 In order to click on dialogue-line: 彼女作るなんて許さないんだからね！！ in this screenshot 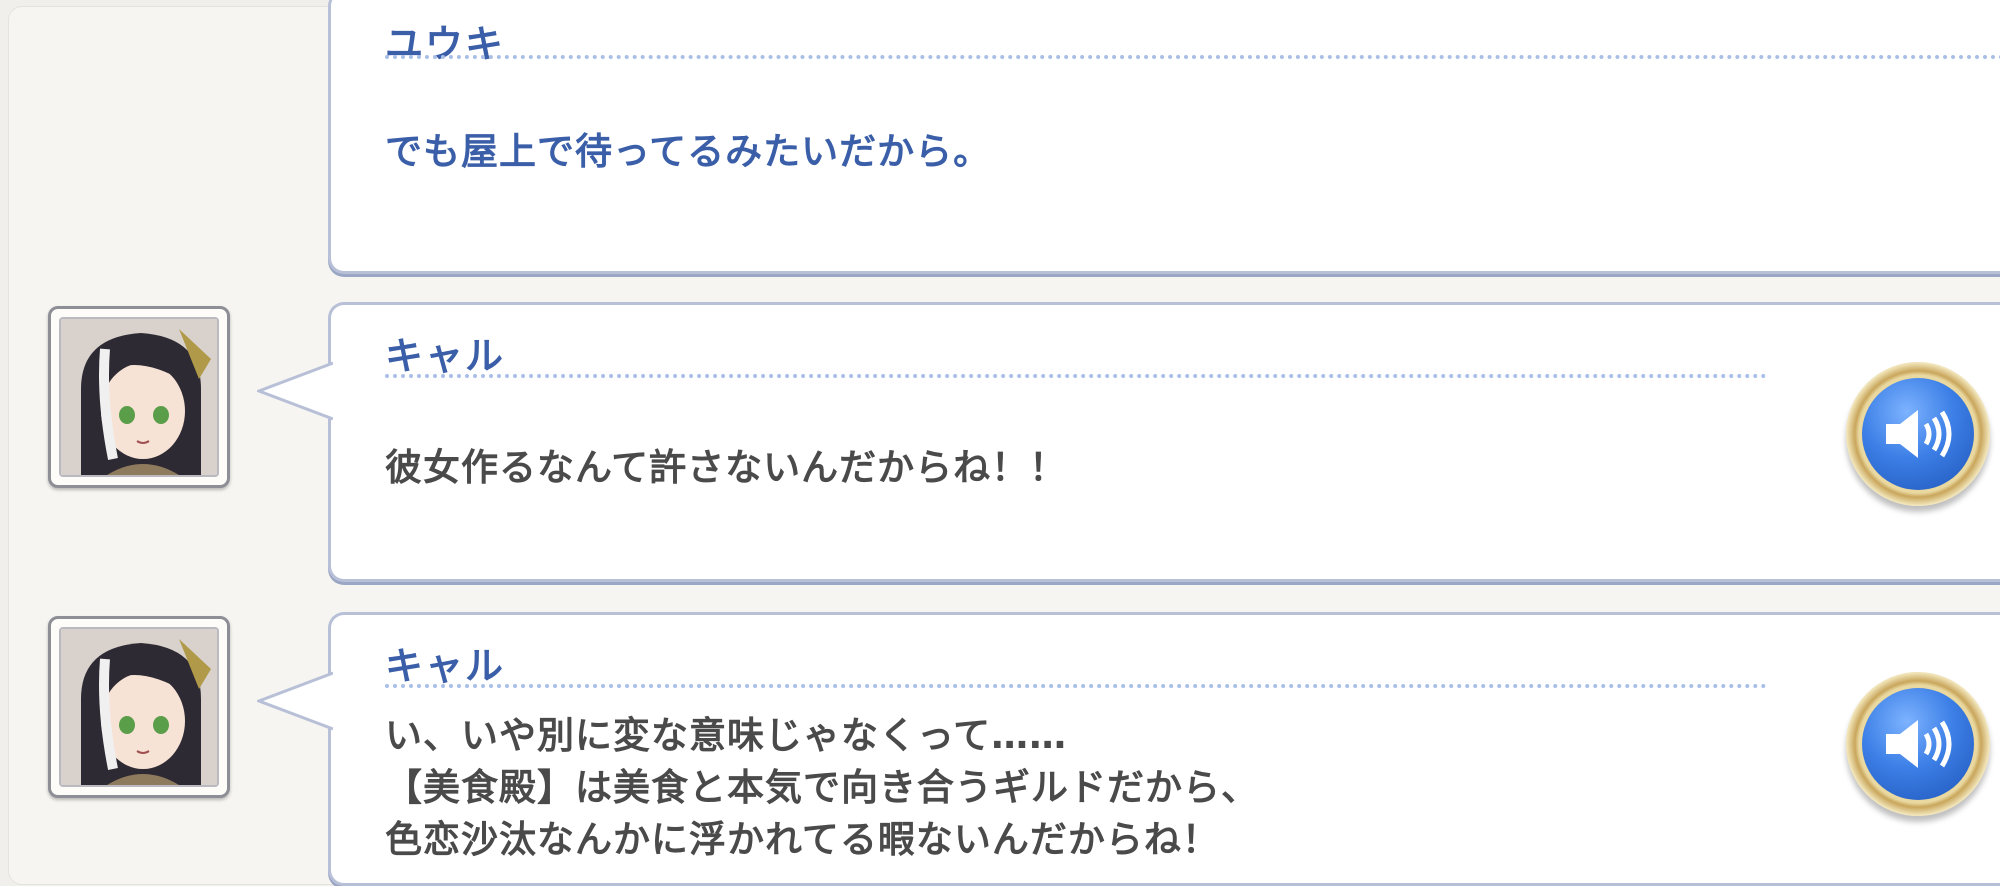, I will do `click(726, 467)`.